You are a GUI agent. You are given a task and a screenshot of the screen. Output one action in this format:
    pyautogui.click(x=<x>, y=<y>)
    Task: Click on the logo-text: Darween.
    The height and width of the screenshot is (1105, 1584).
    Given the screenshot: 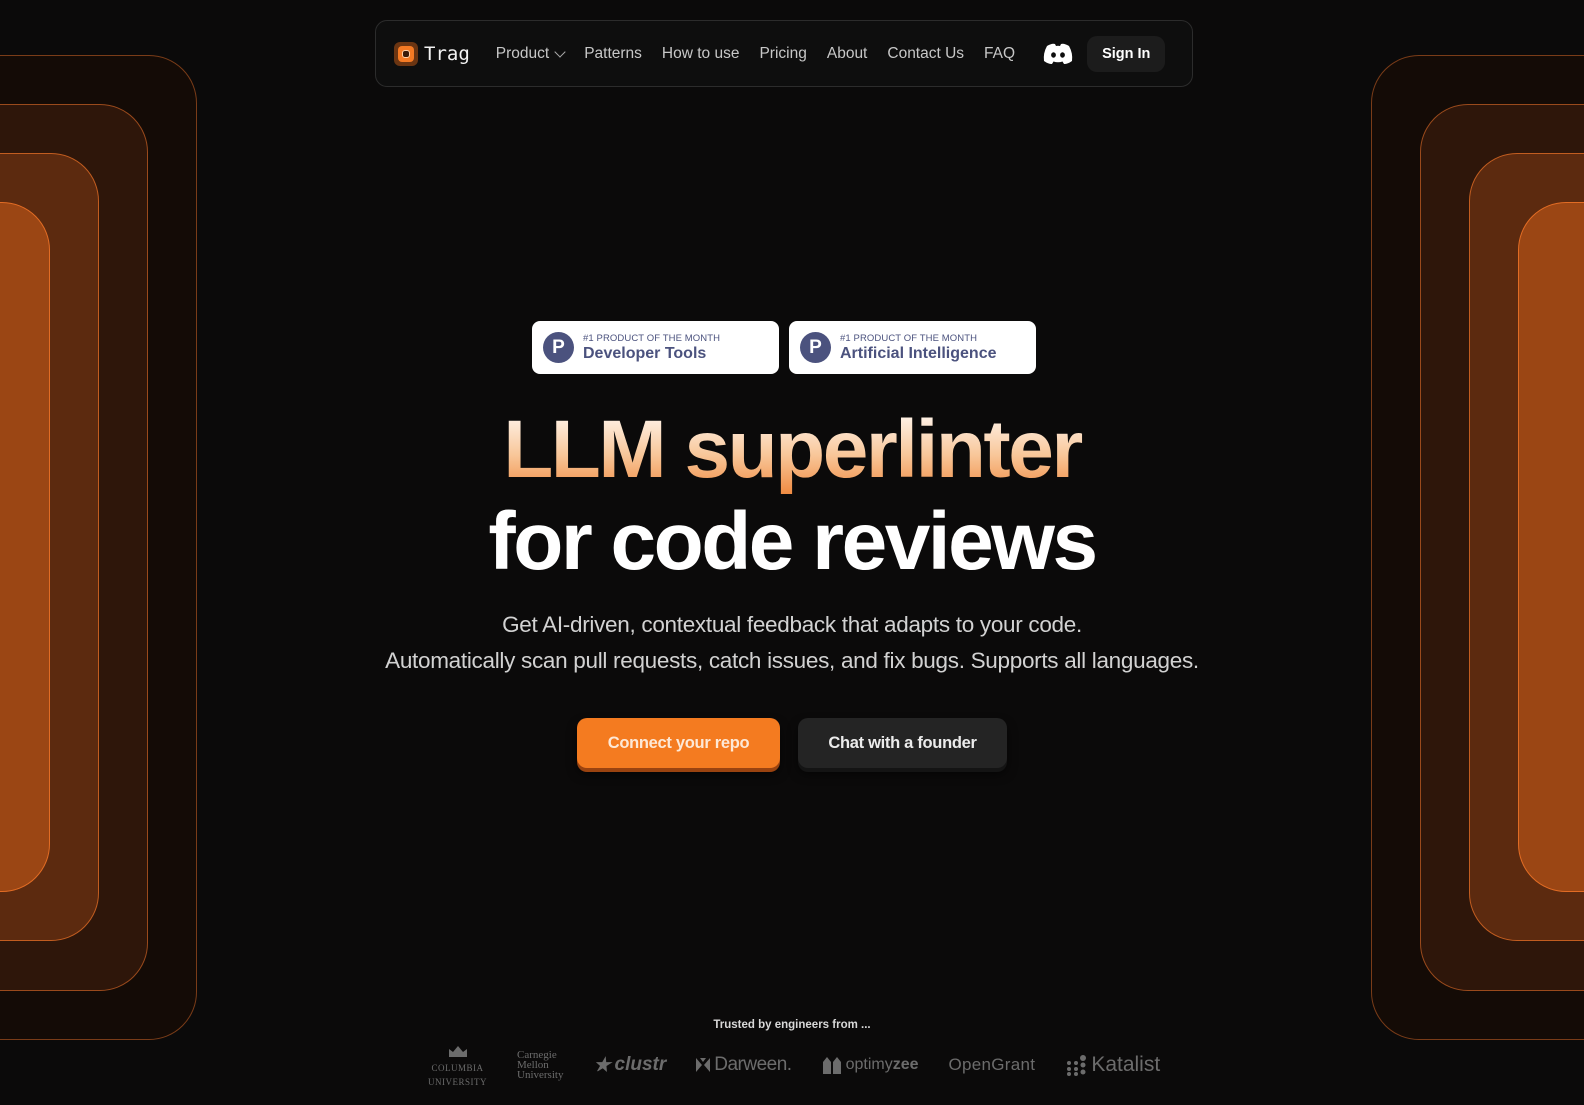 What is the action you would take?
    pyautogui.click(x=753, y=1064)
    